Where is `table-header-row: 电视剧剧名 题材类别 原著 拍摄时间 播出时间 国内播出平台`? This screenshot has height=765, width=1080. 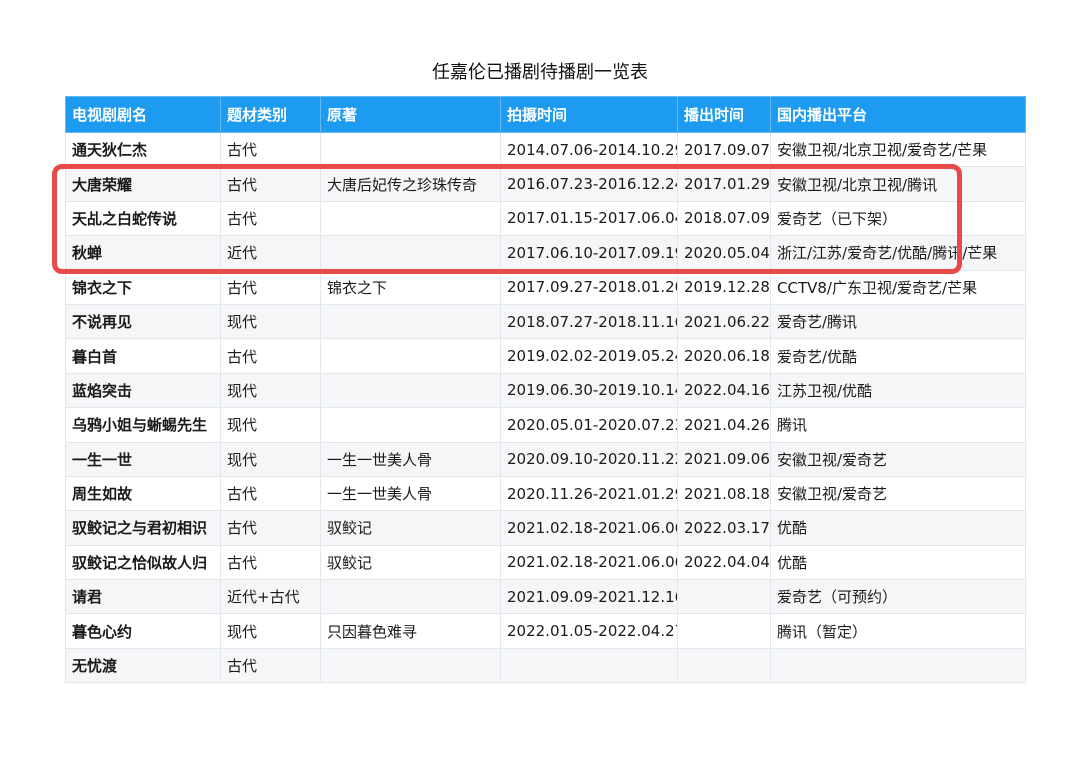
table-header-row: 电视剧剧名 题材类别 原著 拍摄时间 播出时间 国内播出平台 is located at coordinates (545, 114).